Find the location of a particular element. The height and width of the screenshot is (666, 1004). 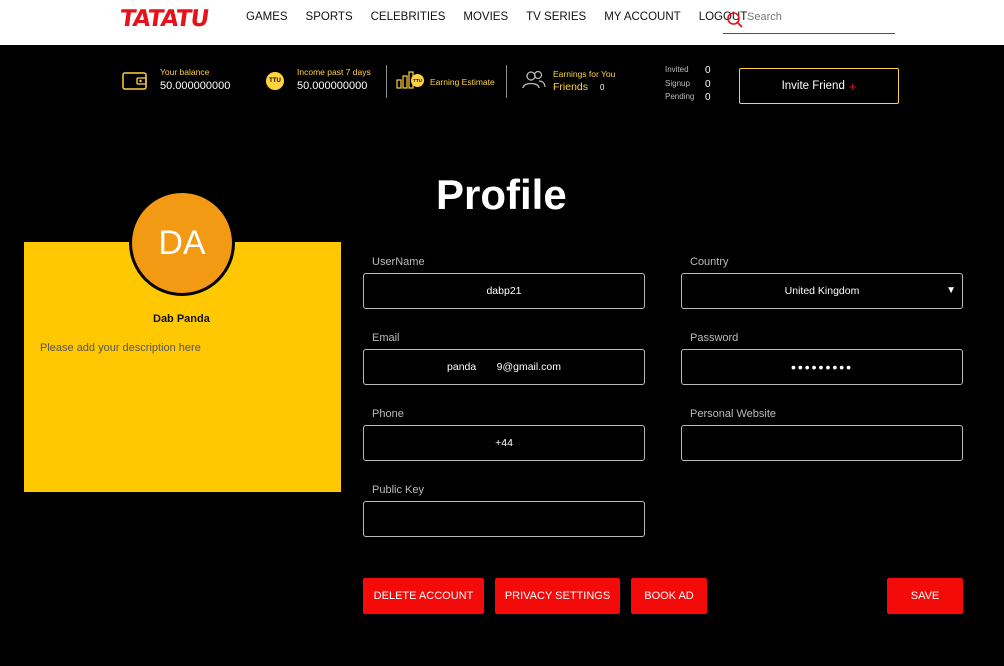

profile-name: Dab Panda is located at coordinates (181, 319).